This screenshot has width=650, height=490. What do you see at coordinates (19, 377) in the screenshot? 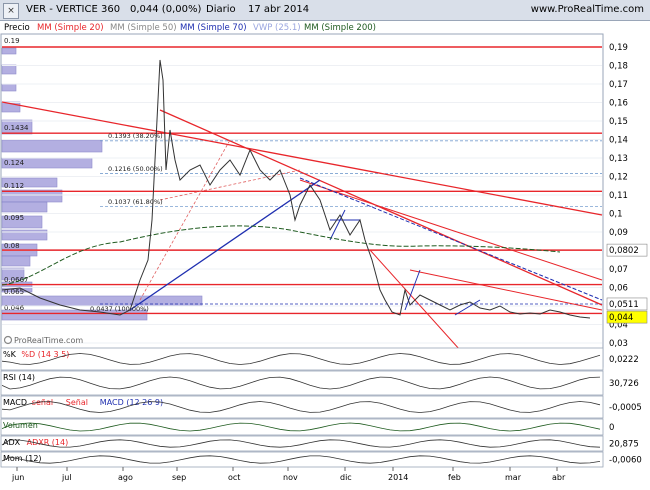
I see `rsi-panel-label: RSI (14)` at bounding box center [19, 377].